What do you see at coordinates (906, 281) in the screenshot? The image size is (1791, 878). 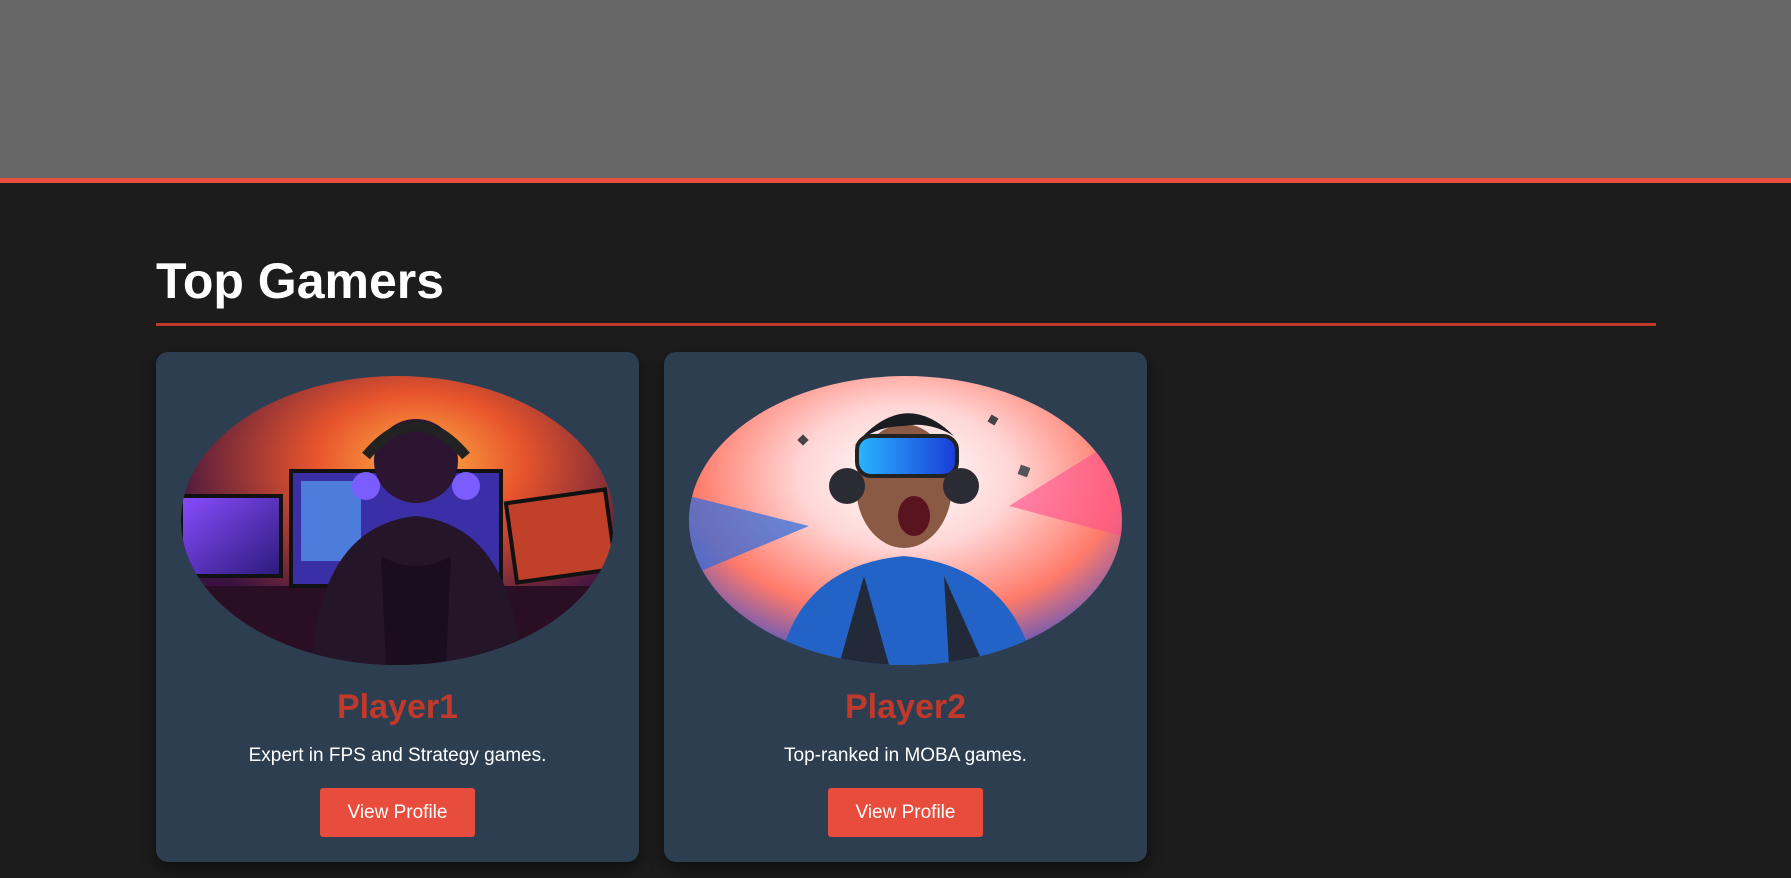 I see `section-title: Top Gamers` at bounding box center [906, 281].